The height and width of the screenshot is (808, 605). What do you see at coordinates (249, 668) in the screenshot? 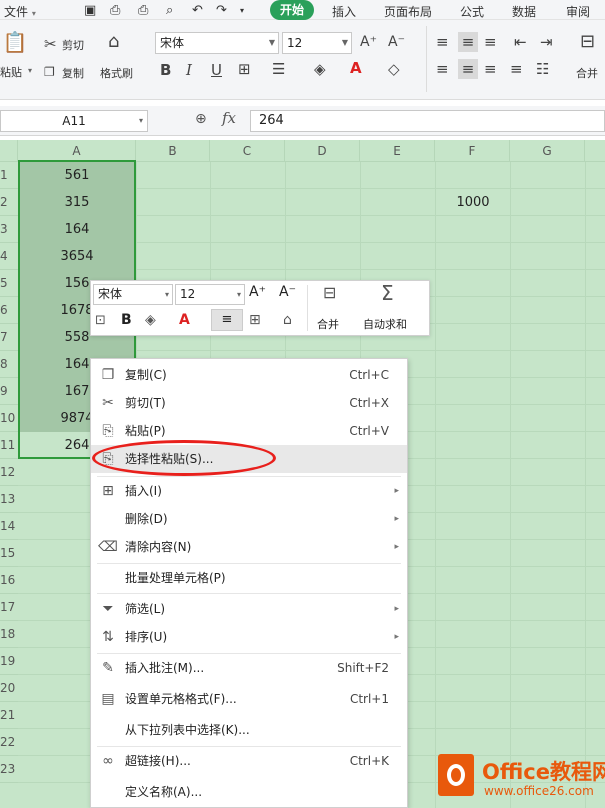
I see `menu-item-insert-comment: ✎ 插入批注(M)... Shift+F2` at bounding box center [249, 668].